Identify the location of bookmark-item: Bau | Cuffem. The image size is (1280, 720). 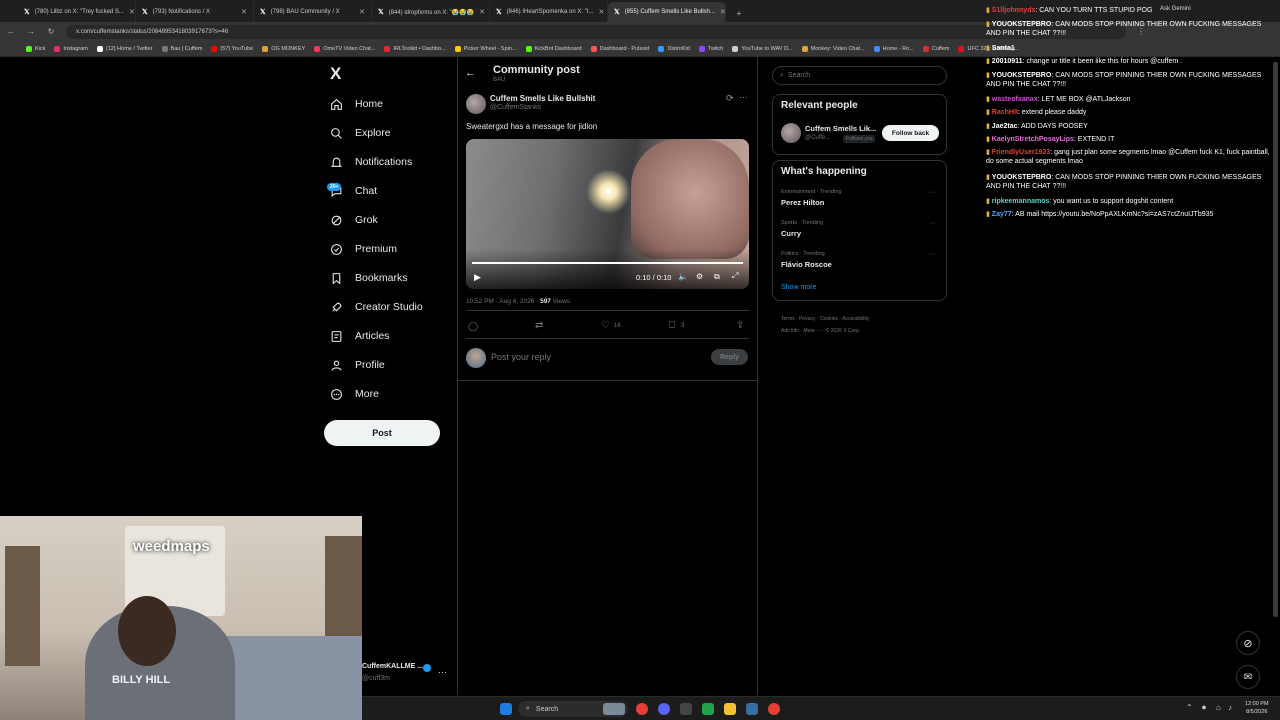
(181, 48).